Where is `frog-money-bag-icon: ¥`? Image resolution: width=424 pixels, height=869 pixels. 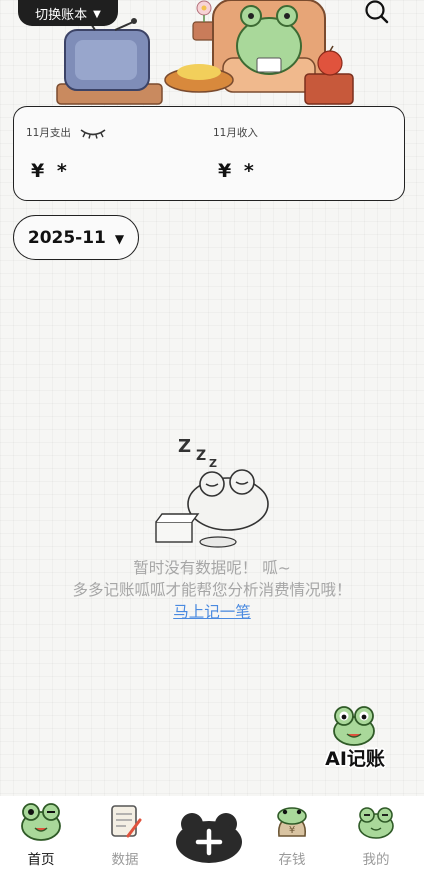
frog-money-bag-icon: ¥ is located at coordinates (292, 822).